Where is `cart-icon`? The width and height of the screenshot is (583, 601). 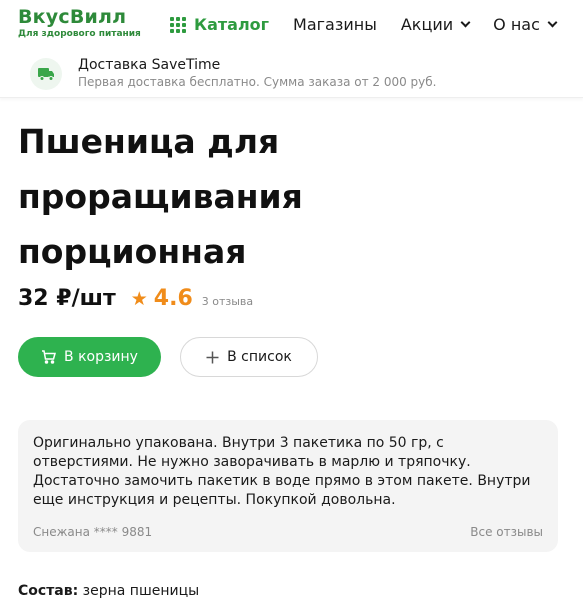
cart-icon is located at coordinates (48, 357).